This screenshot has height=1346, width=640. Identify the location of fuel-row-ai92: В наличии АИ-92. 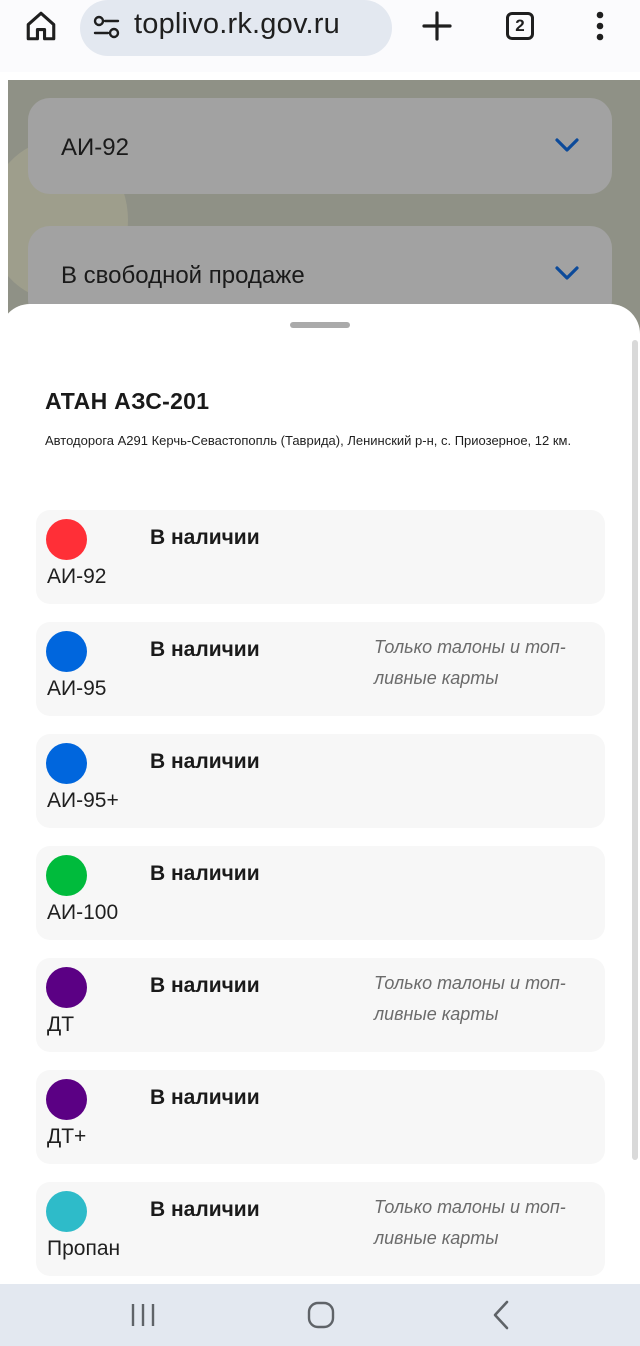
(320, 557).